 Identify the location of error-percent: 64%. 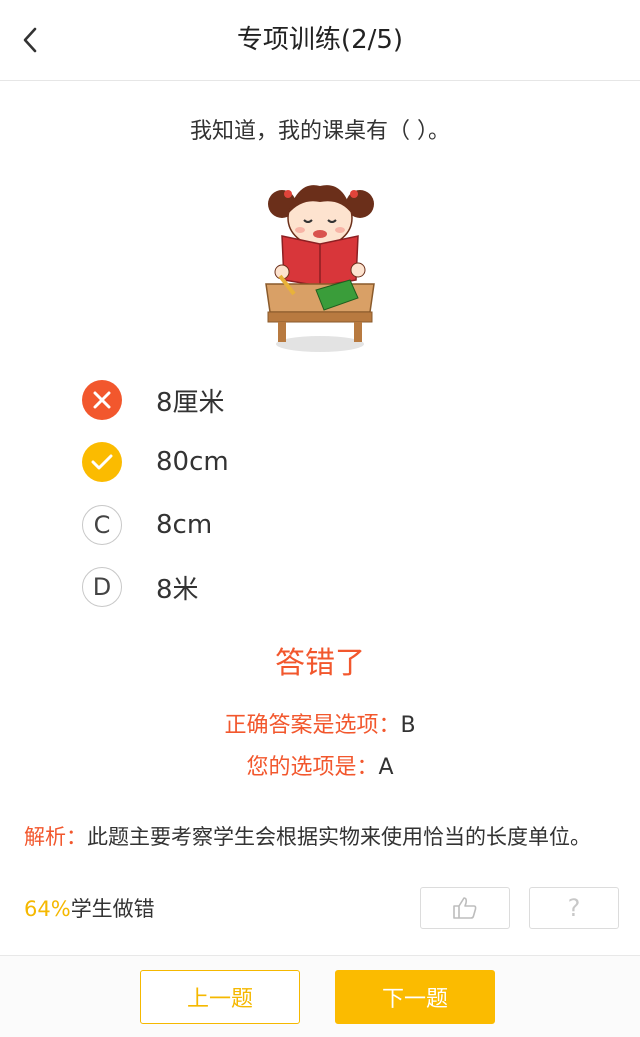
(47, 909).